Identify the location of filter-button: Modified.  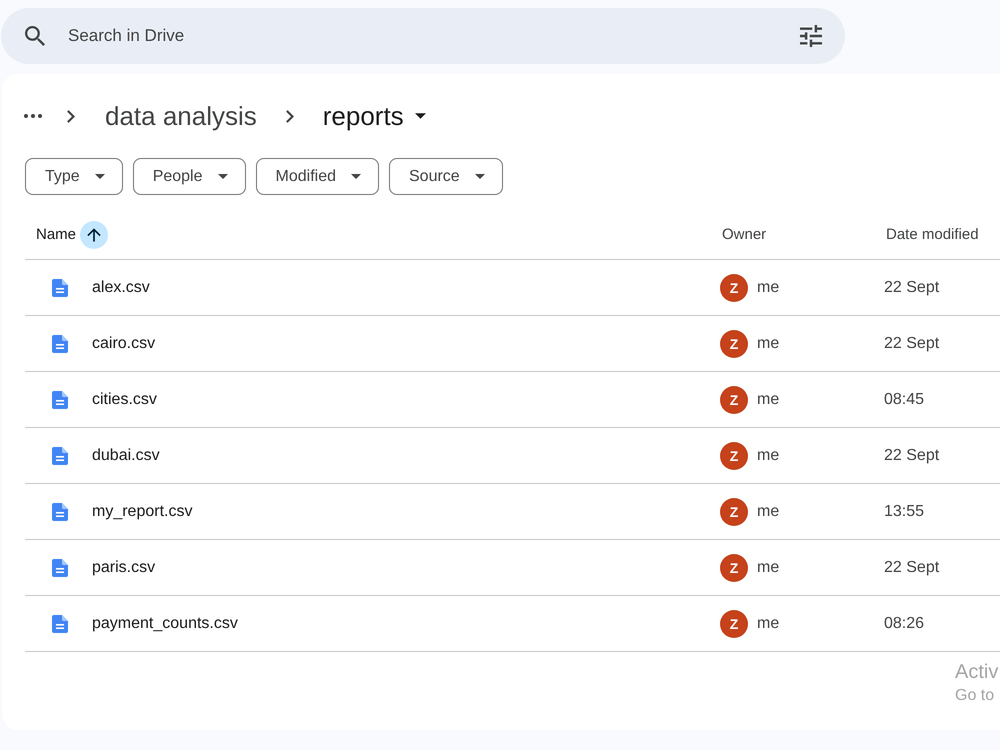
(317, 176).